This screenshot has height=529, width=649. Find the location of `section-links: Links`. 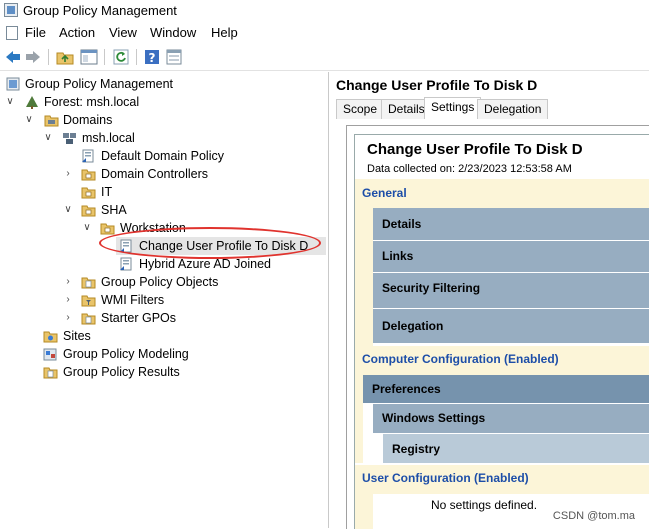

section-links: Links is located at coordinates (511, 257).